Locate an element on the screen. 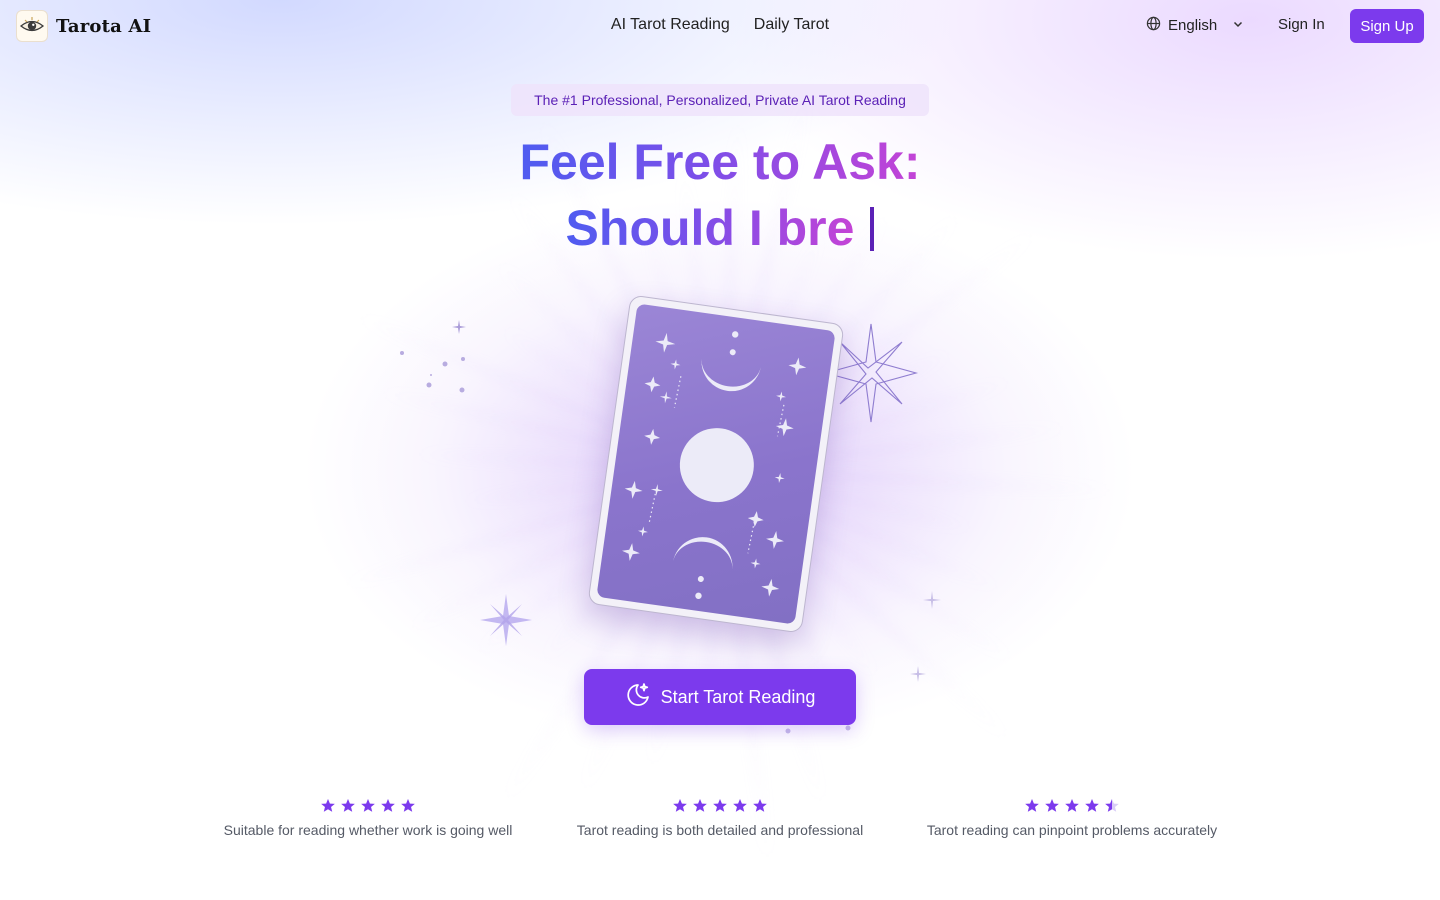  tarot-card-face is located at coordinates (716, 464).